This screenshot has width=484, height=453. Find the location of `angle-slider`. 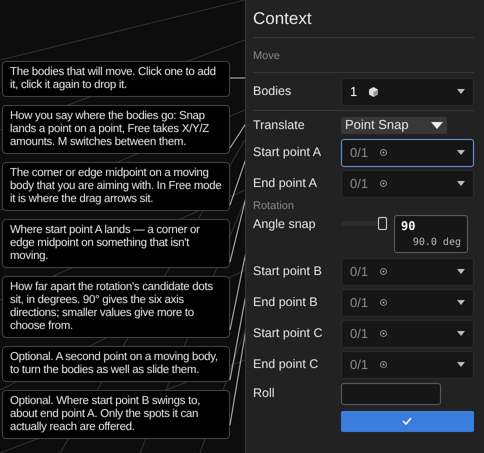

angle-slider is located at coordinates (364, 223).